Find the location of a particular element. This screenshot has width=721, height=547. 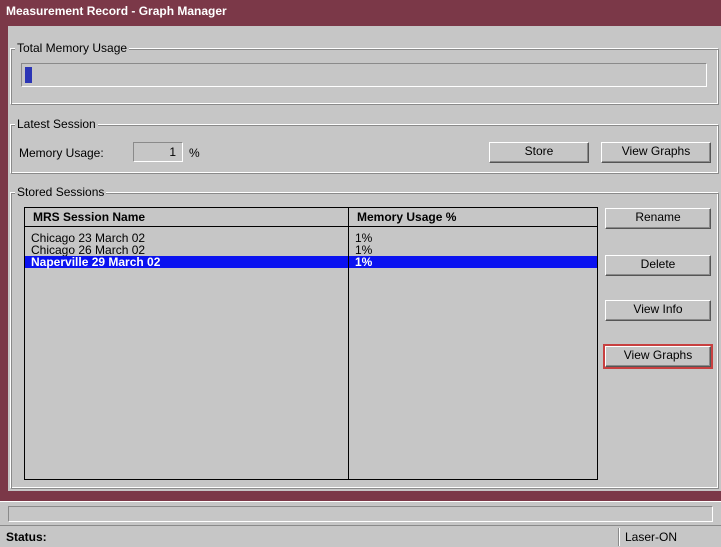

column-header-session-name: MRS Session Name is located at coordinates (186, 217).